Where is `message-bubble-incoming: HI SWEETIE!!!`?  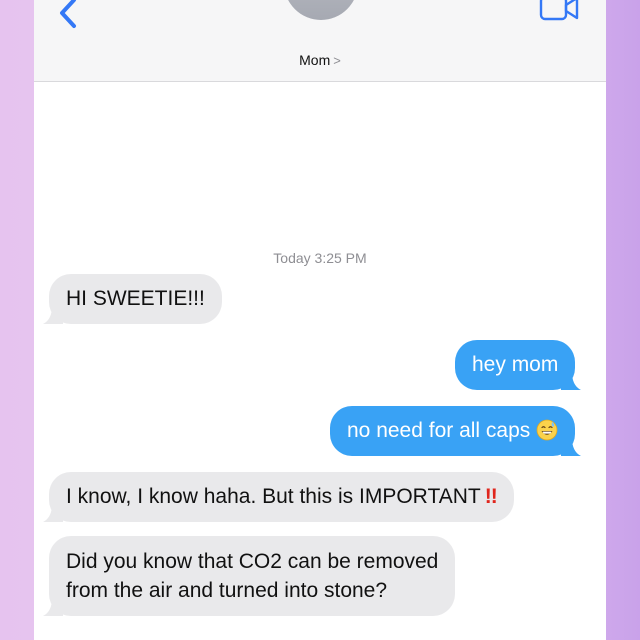 message-bubble-incoming: HI SWEETIE!!! is located at coordinates (132, 299).